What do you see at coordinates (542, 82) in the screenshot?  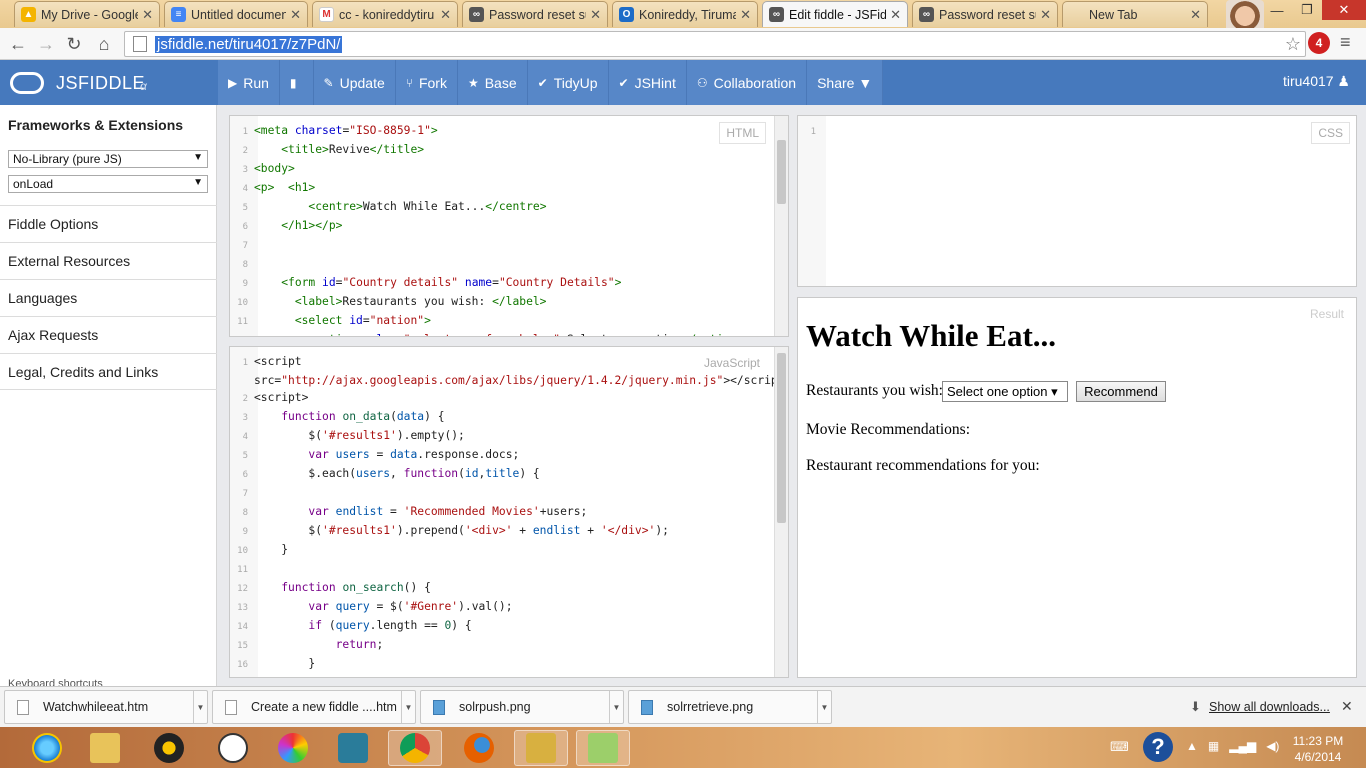 I see `check-icon: ✔` at bounding box center [542, 82].